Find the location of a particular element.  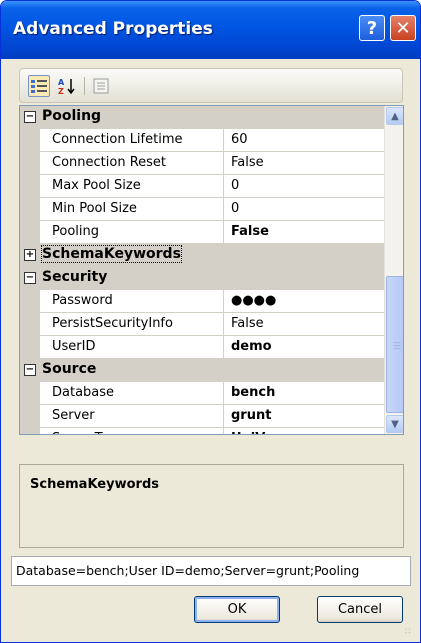

property-grid-toolbar: A Z is located at coordinates (211, 85).